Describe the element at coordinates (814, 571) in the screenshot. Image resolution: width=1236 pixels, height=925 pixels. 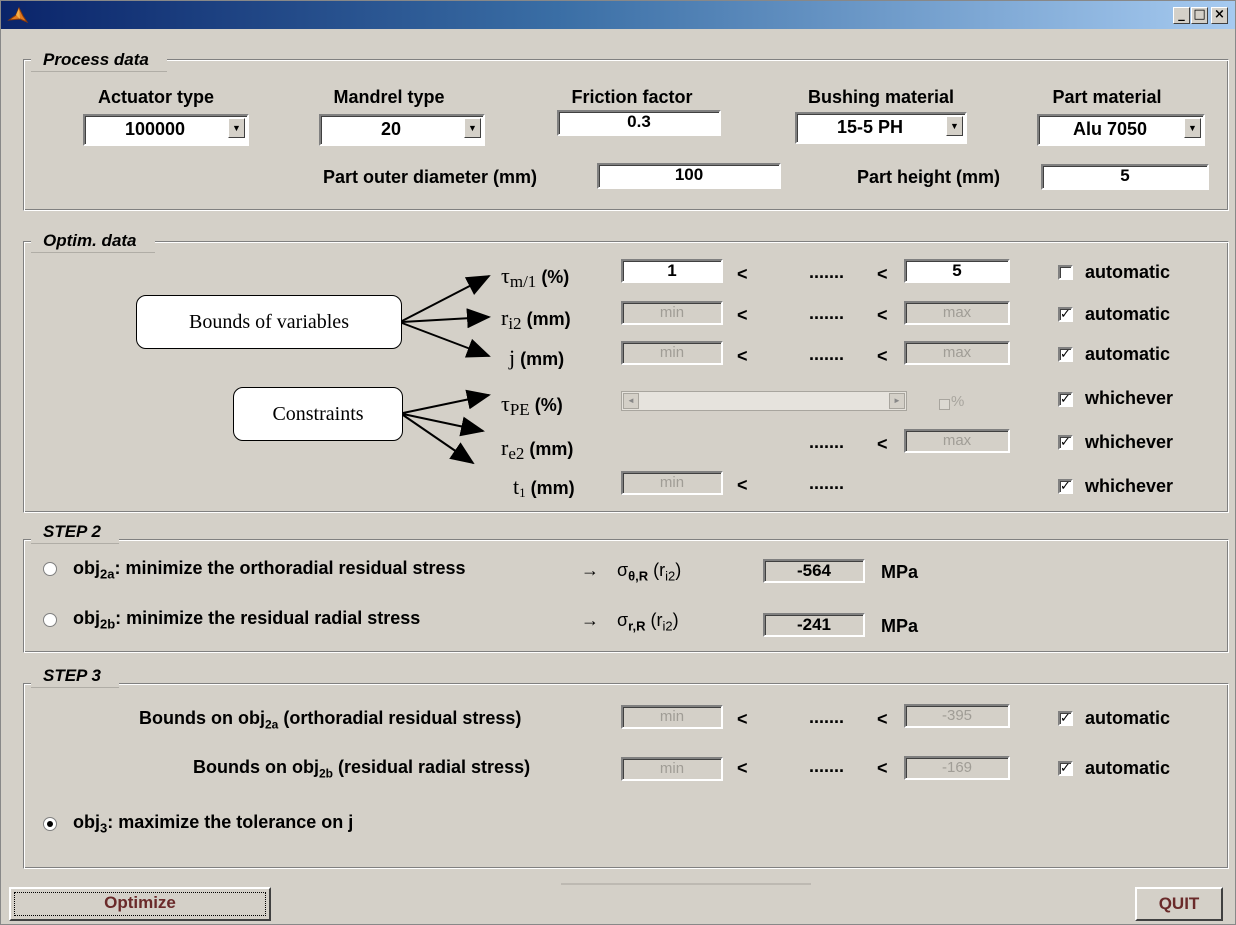
I see `obj2a-value-display: -564` at that location.